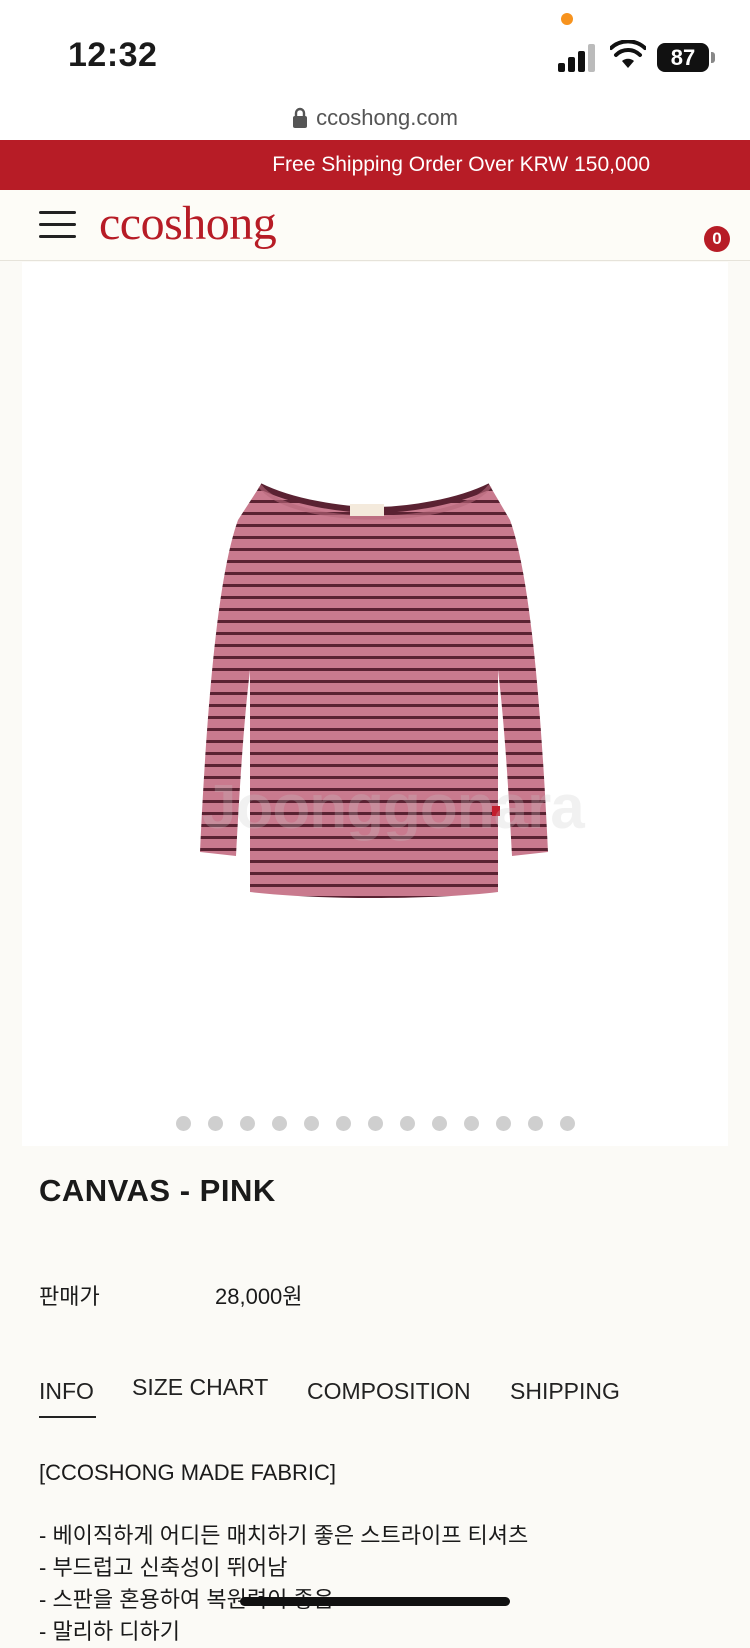  What do you see at coordinates (157, 1190) in the screenshot?
I see `product-title: CANVAS - PINK` at bounding box center [157, 1190].